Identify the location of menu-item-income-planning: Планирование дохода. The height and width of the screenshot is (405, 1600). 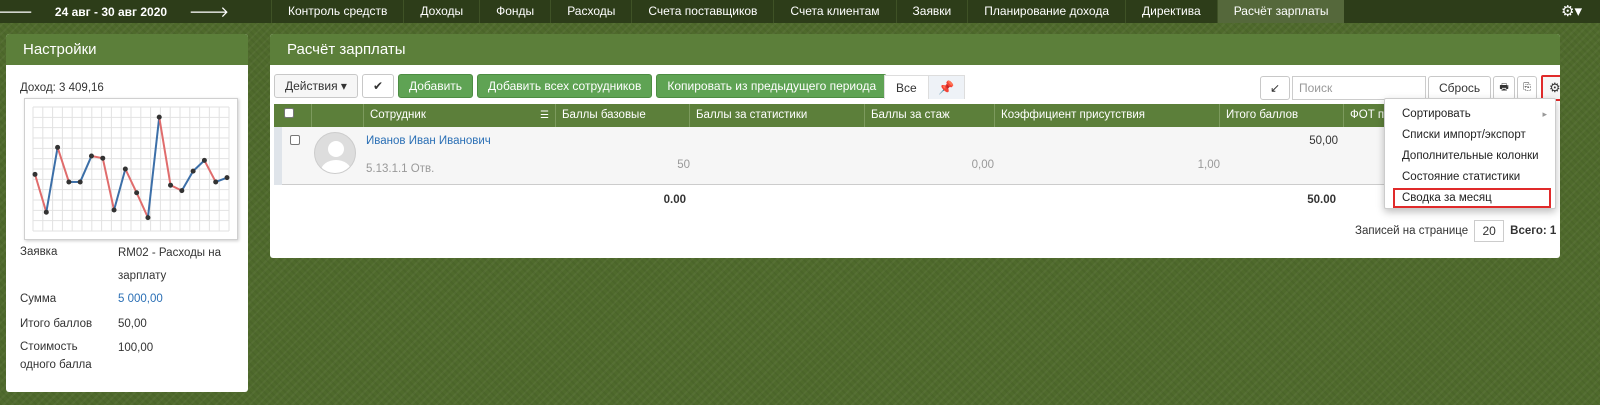
(1046, 11).